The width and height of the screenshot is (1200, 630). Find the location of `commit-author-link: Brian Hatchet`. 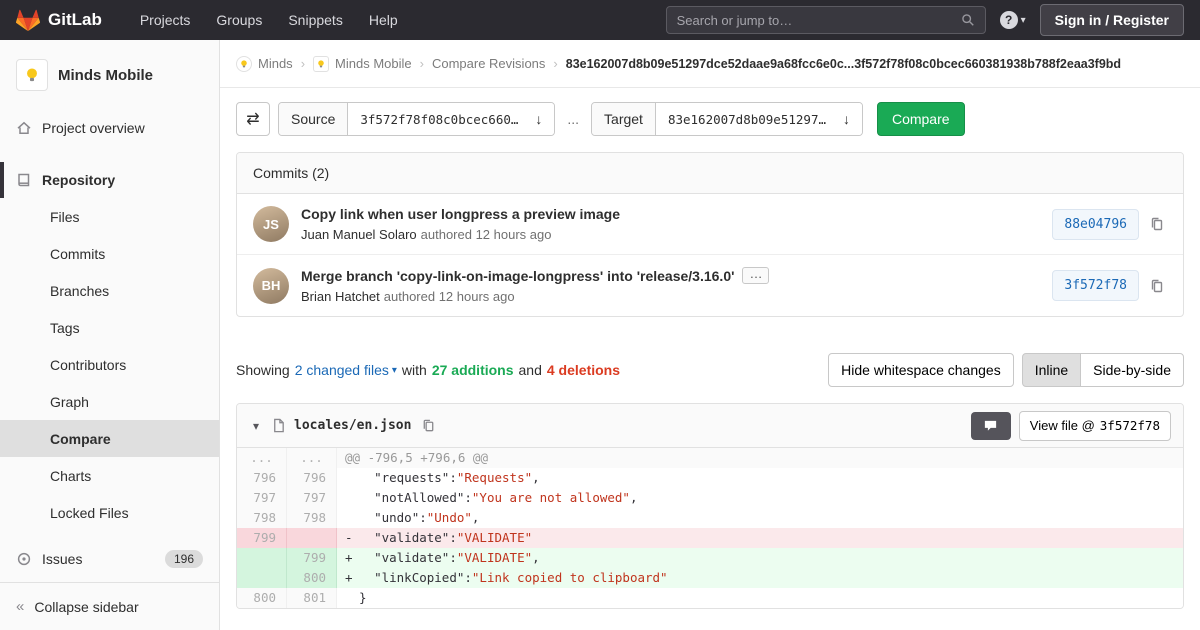

commit-author-link: Brian Hatchet is located at coordinates (340, 296).